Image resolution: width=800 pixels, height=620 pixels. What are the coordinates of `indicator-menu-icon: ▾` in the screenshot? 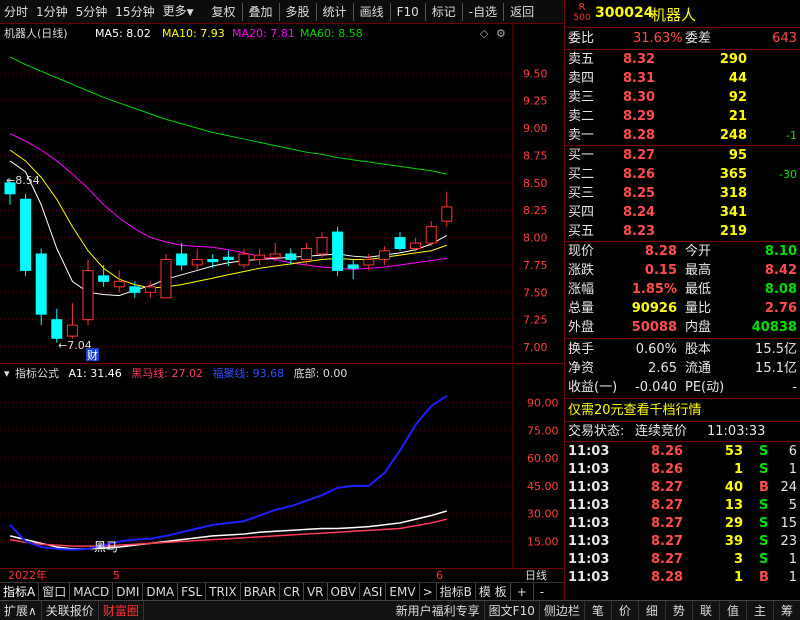 It's located at (7, 373).